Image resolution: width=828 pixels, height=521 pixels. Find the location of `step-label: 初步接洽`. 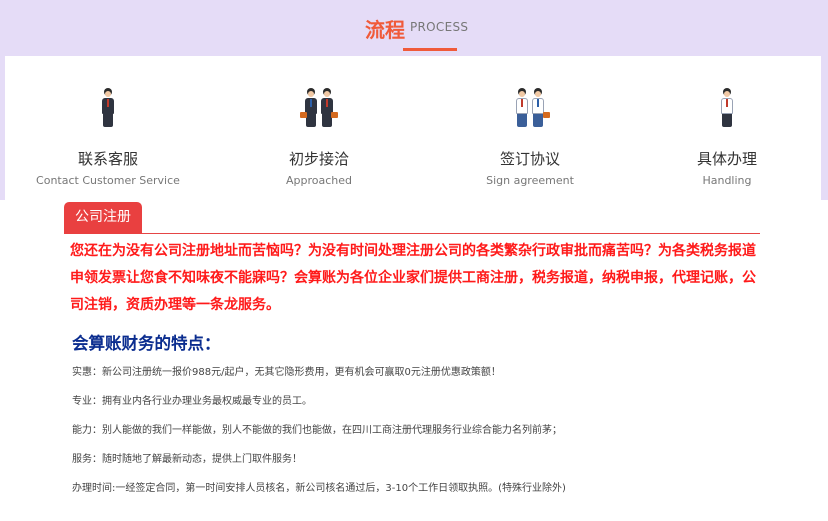

step-label: 初步接洽 is located at coordinates (318, 159).